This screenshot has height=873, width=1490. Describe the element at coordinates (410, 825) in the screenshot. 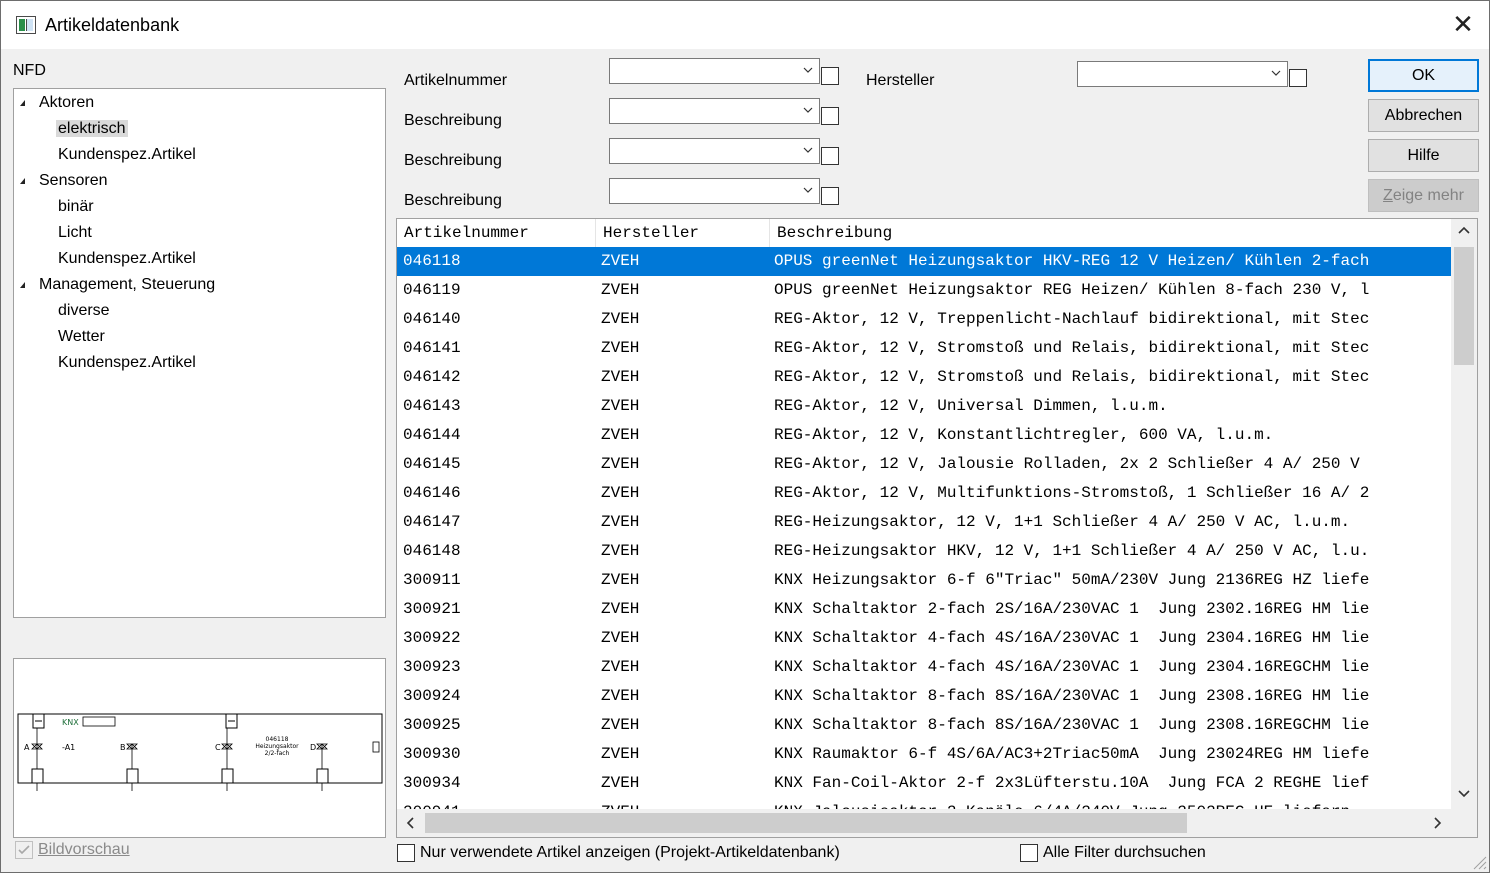

I see `scroll-left-icon` at that location.